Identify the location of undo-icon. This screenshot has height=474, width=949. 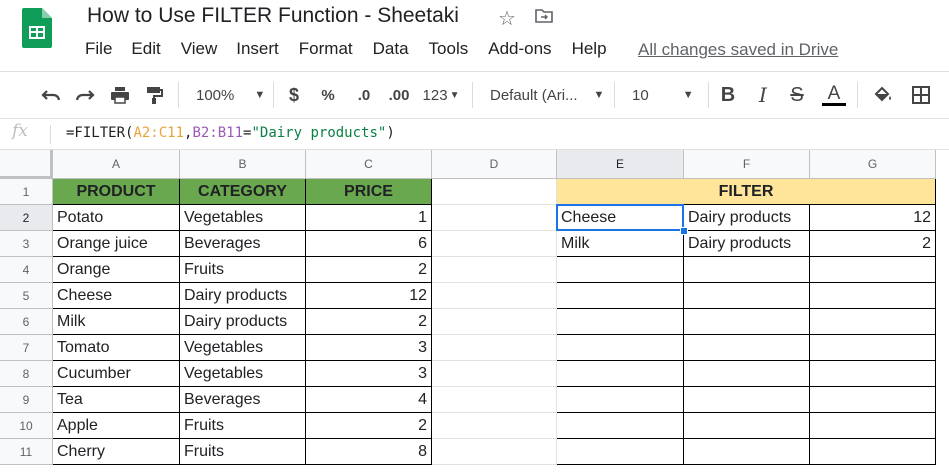
(51, 95).